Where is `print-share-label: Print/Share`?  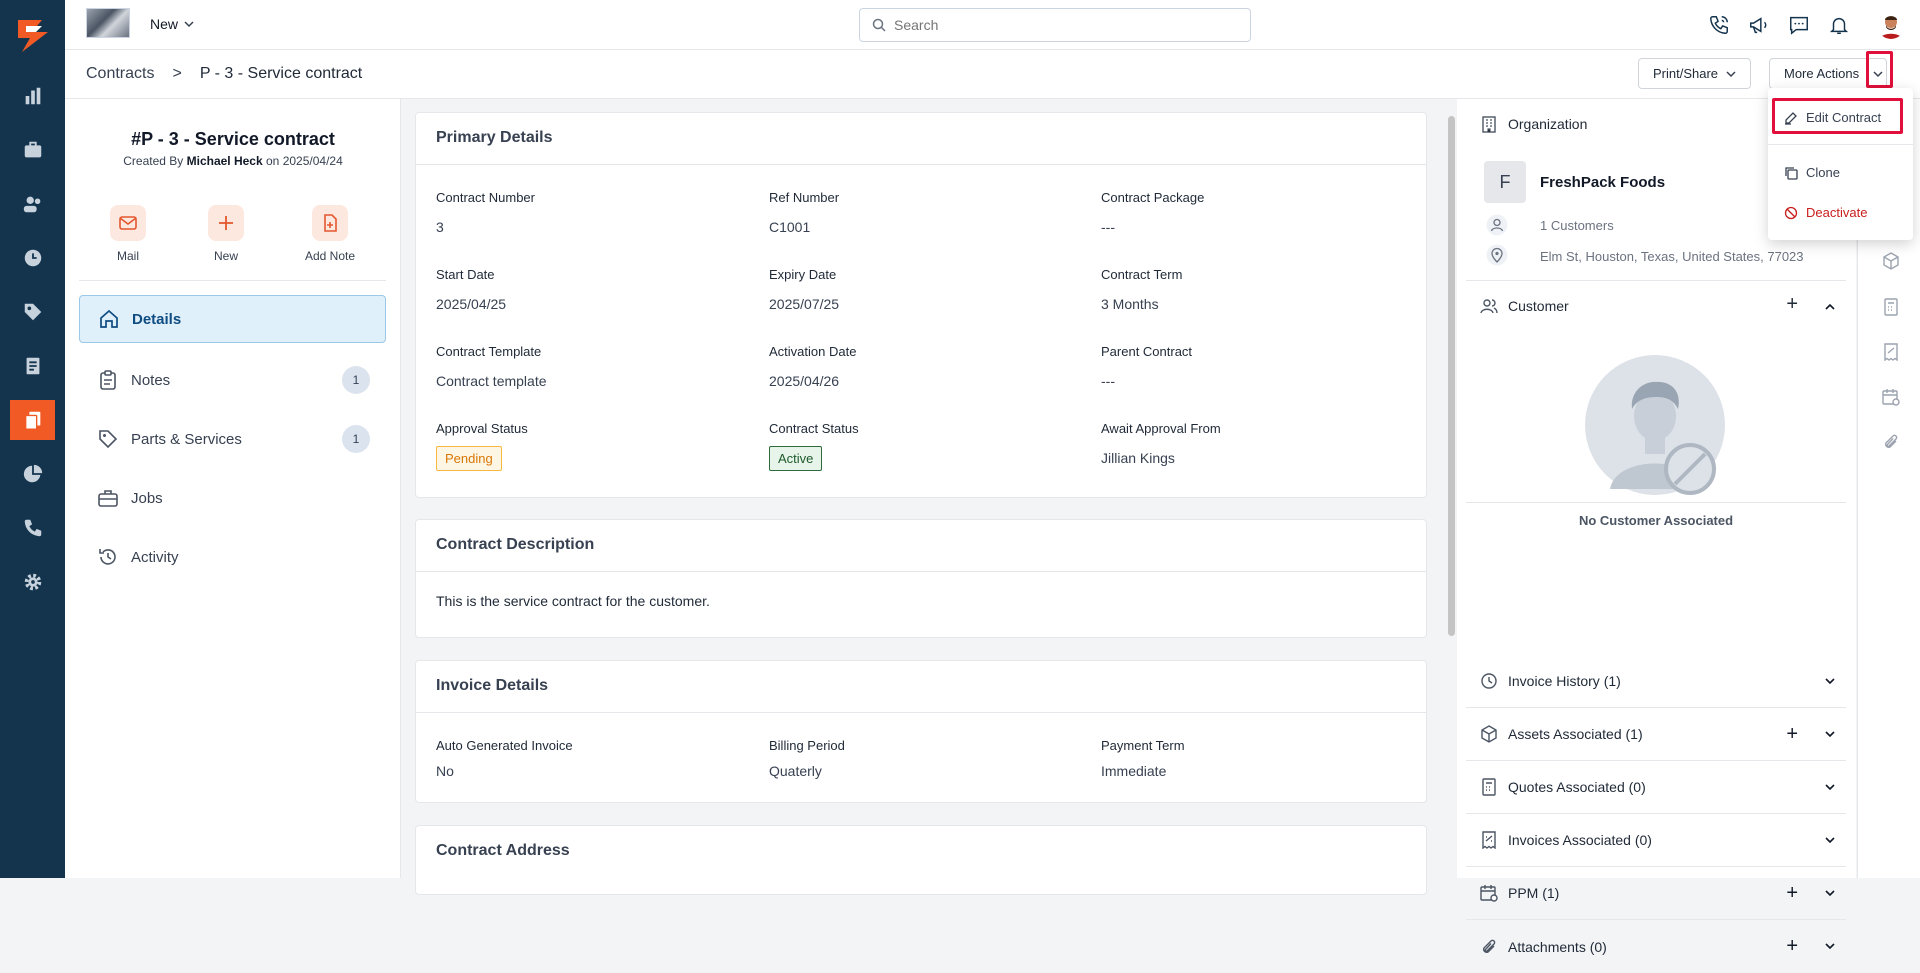
print-share-label: Print/Share is located at coordinates (1686, 73).